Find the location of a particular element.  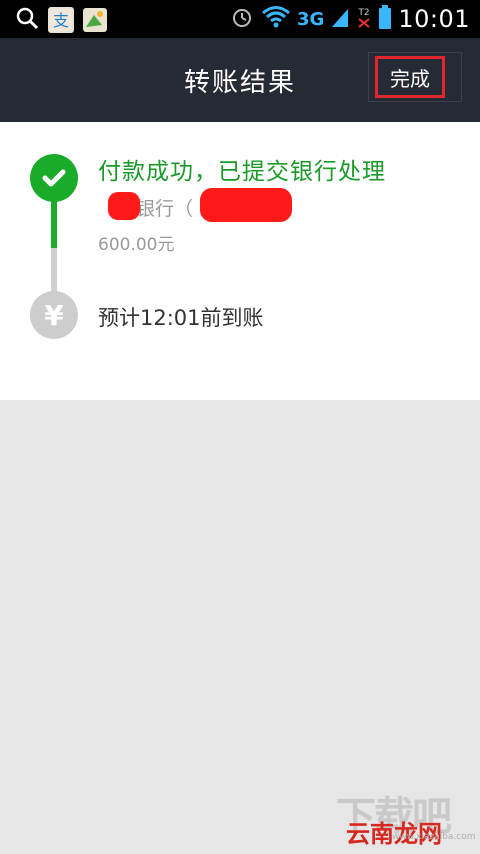

status-indicators: 3G T2 10:01 is located at coordinates (349, 19).